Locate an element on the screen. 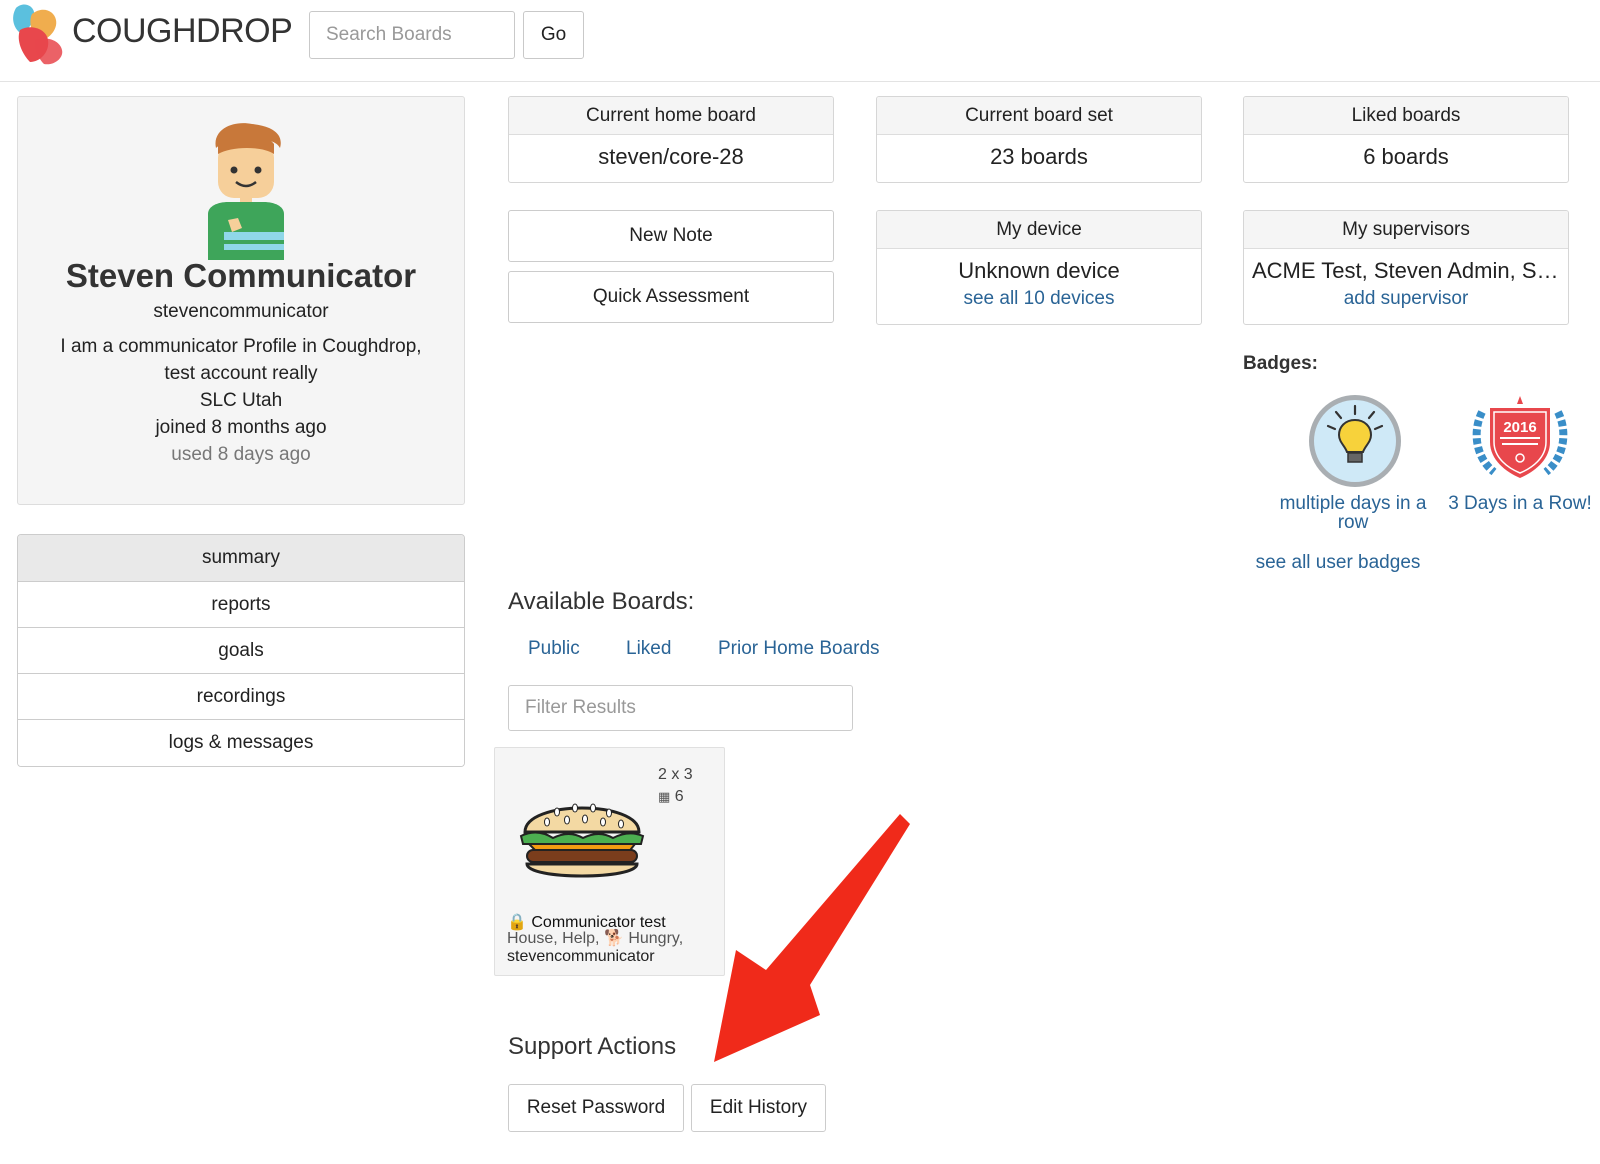 The width and height of the screenshot is (1600, 1164). nav-recordings: recordings is located at coordinates (241, 697).